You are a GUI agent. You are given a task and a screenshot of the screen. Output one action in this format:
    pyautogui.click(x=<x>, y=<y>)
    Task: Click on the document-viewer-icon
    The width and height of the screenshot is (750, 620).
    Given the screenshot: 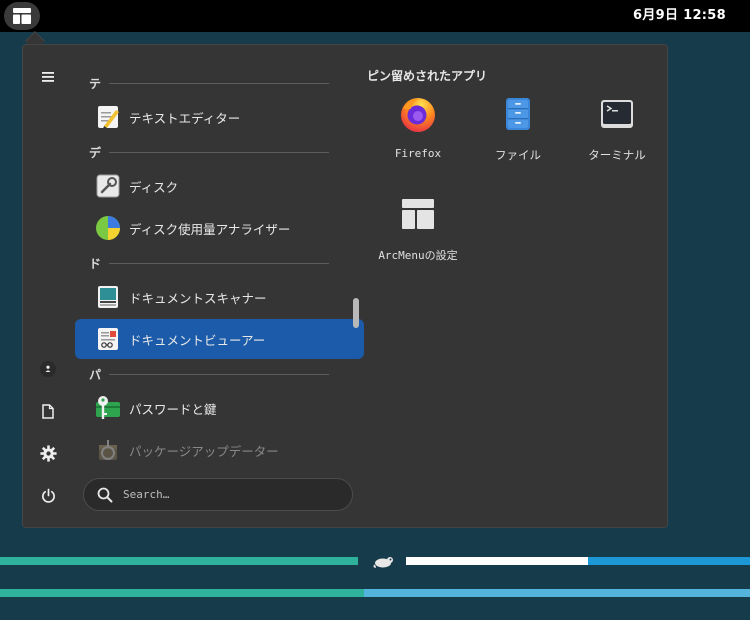 What is the action you would take?
    pyautogui.click(x=108, y=339)
    